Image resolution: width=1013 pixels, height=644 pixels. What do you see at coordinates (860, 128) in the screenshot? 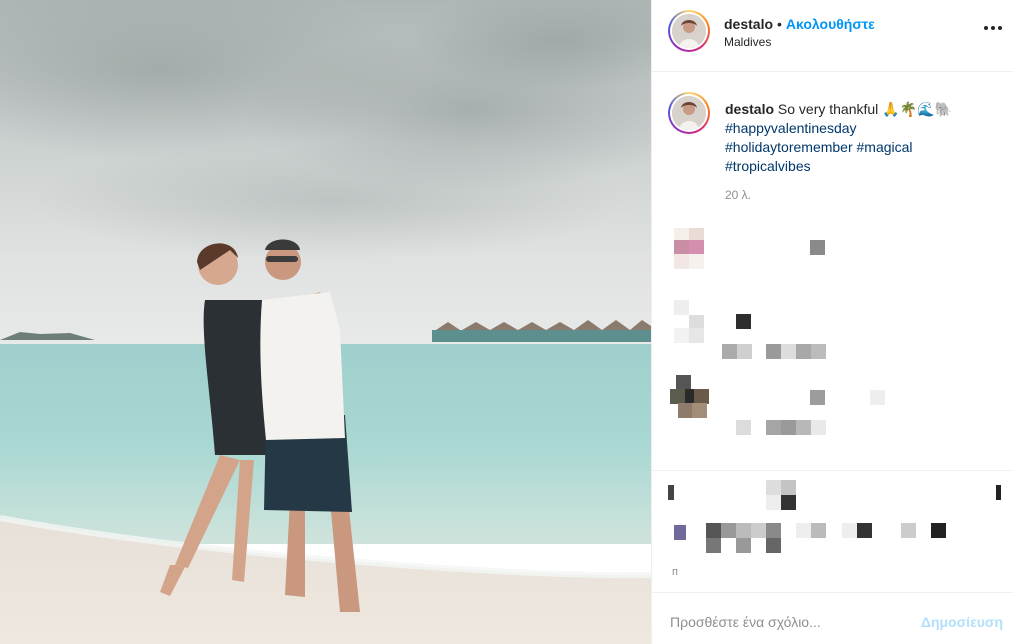
I see `hashtag-link: #happyvalentinesday` at bounding box center [860, 128].